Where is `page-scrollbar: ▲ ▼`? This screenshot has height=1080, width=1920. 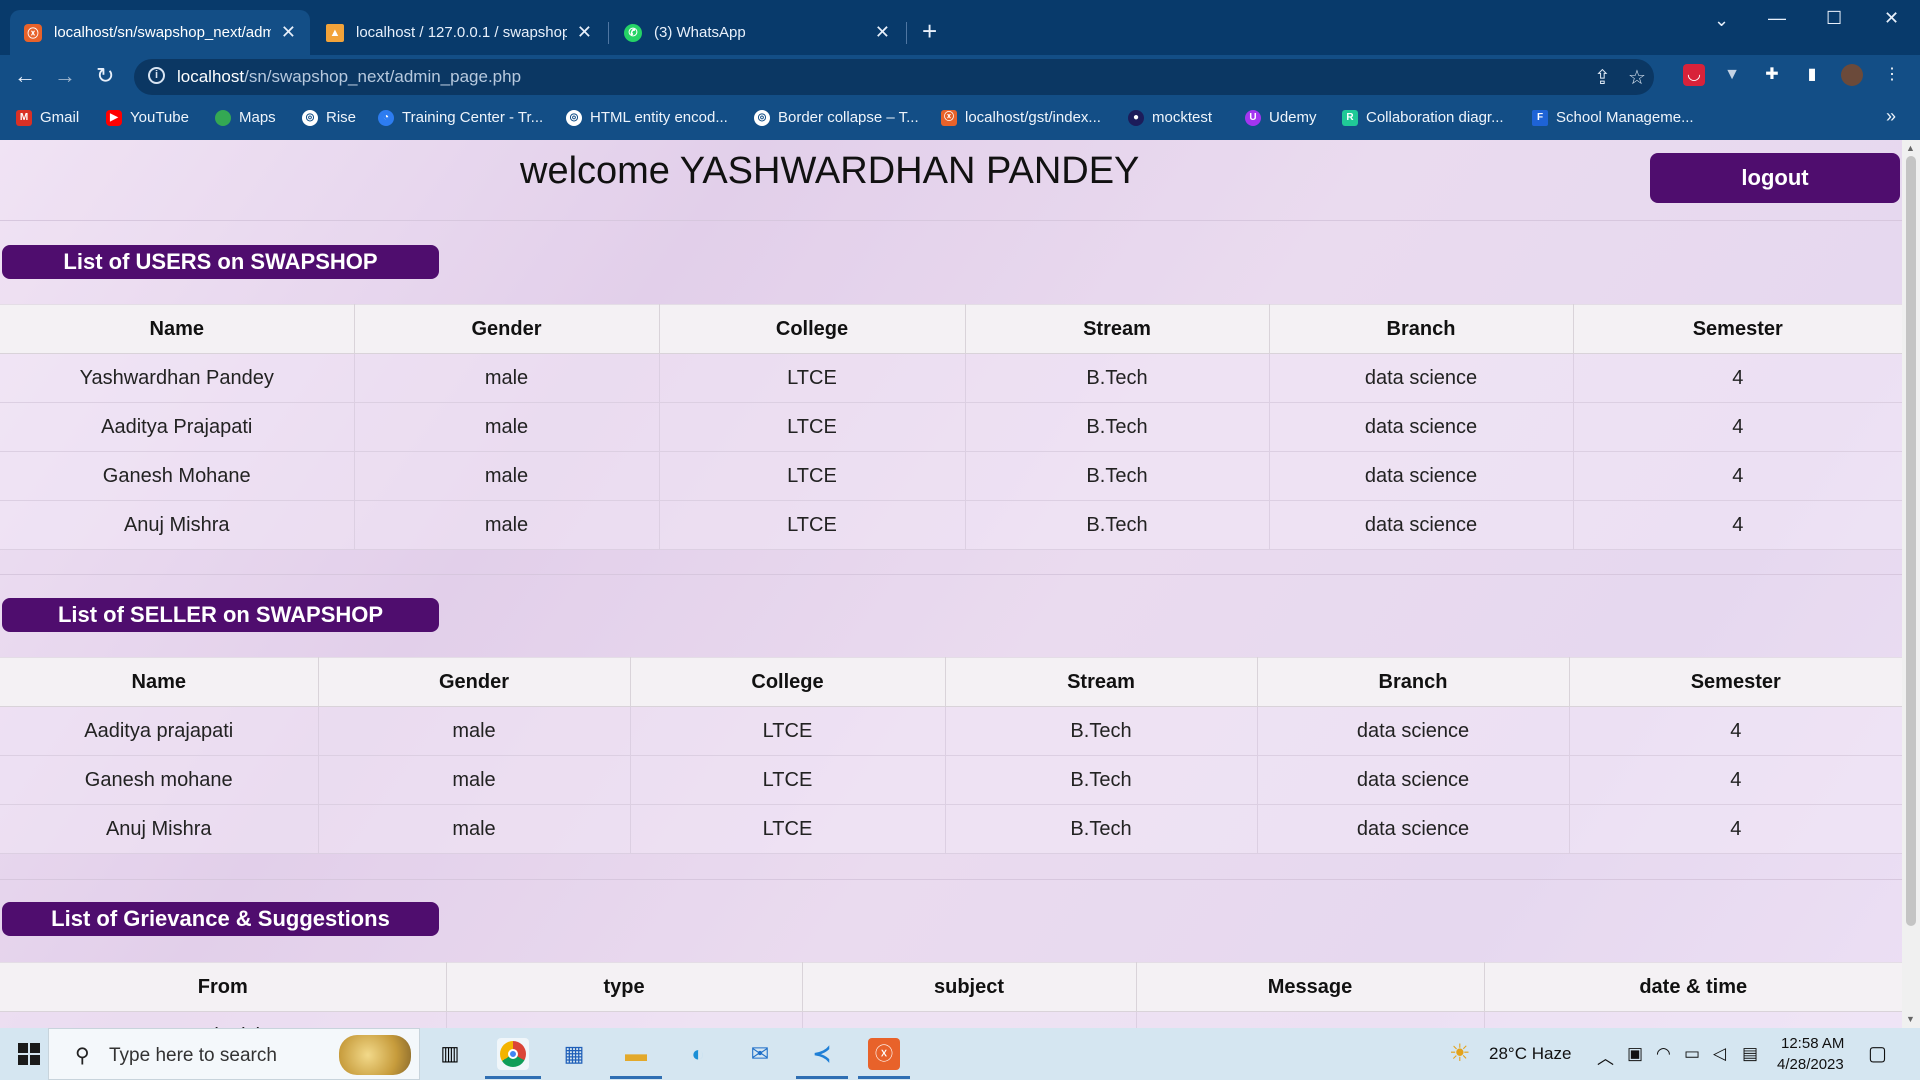 page-scrollbar: ▲ ▼ is located at coordinates (1911, 584).